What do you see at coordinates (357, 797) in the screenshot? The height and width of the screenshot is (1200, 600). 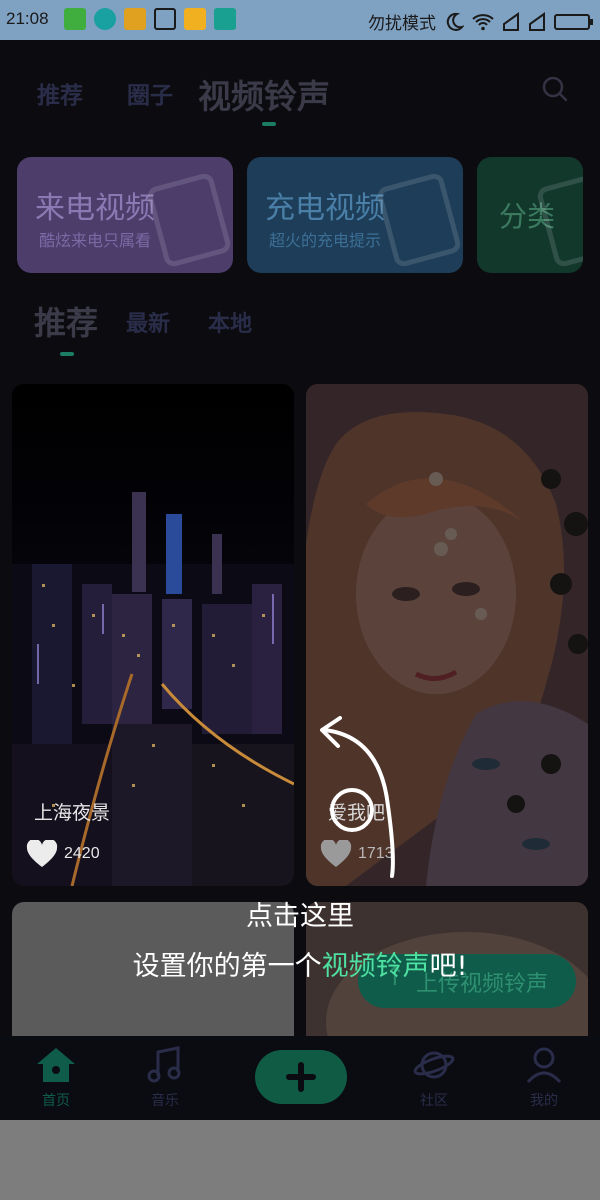 I see `guide-arrow` at bounding box center [357, 797].